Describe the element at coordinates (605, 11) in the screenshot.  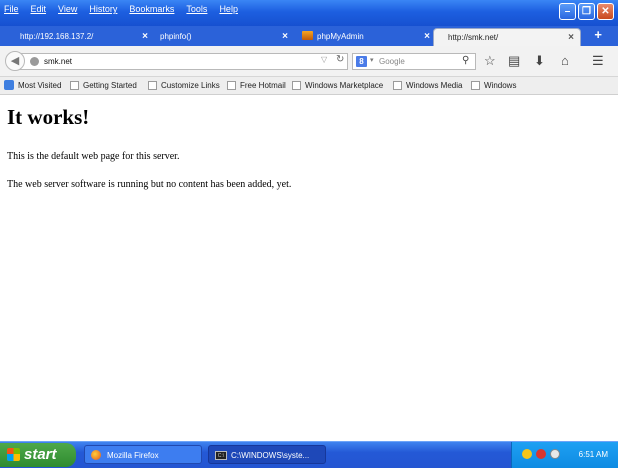
I see `close-window-button: ✕` at that location.